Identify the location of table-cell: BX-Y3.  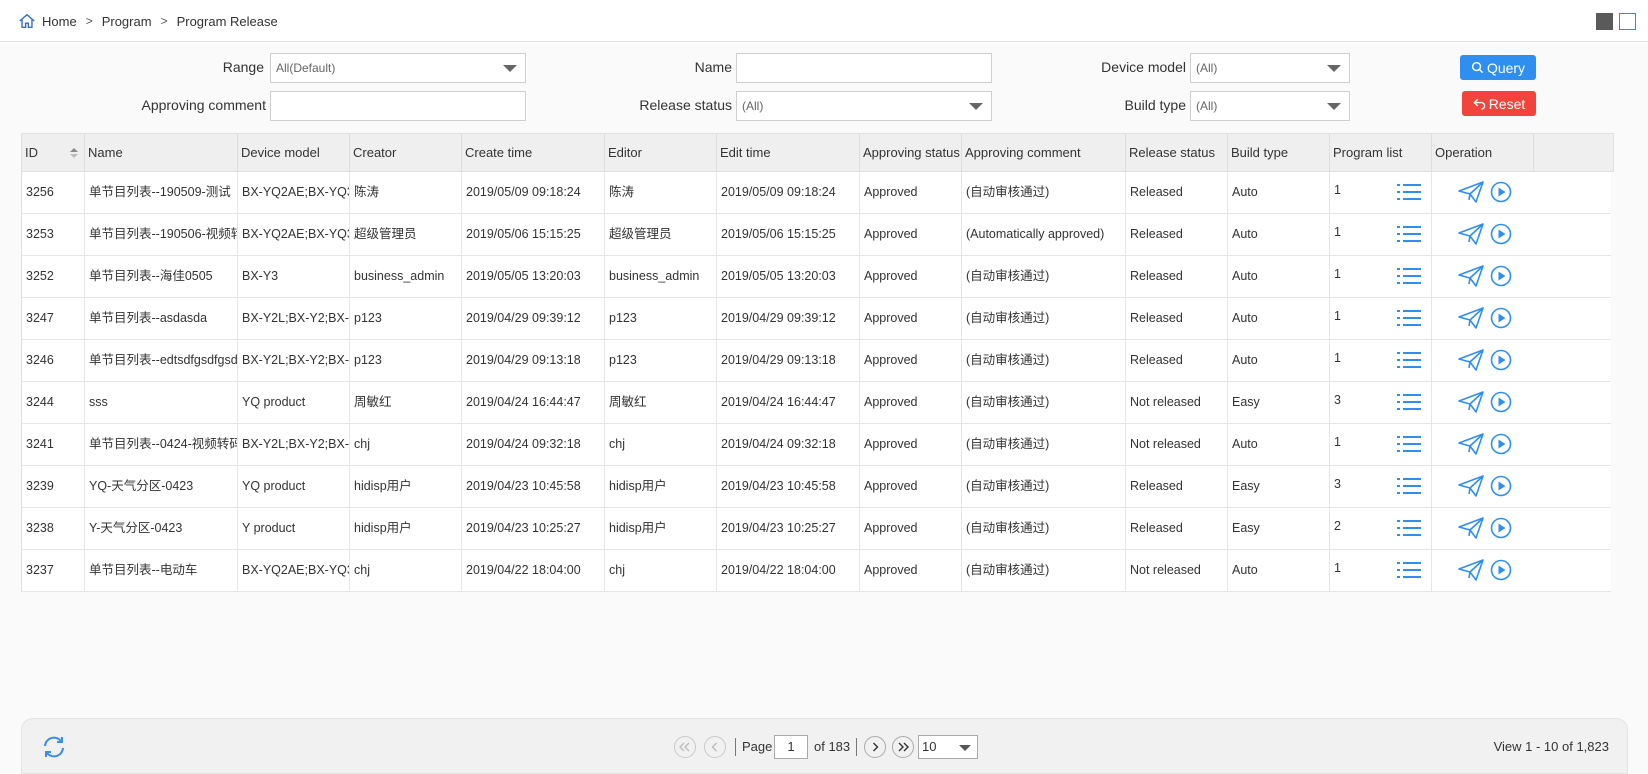
(294, 276).